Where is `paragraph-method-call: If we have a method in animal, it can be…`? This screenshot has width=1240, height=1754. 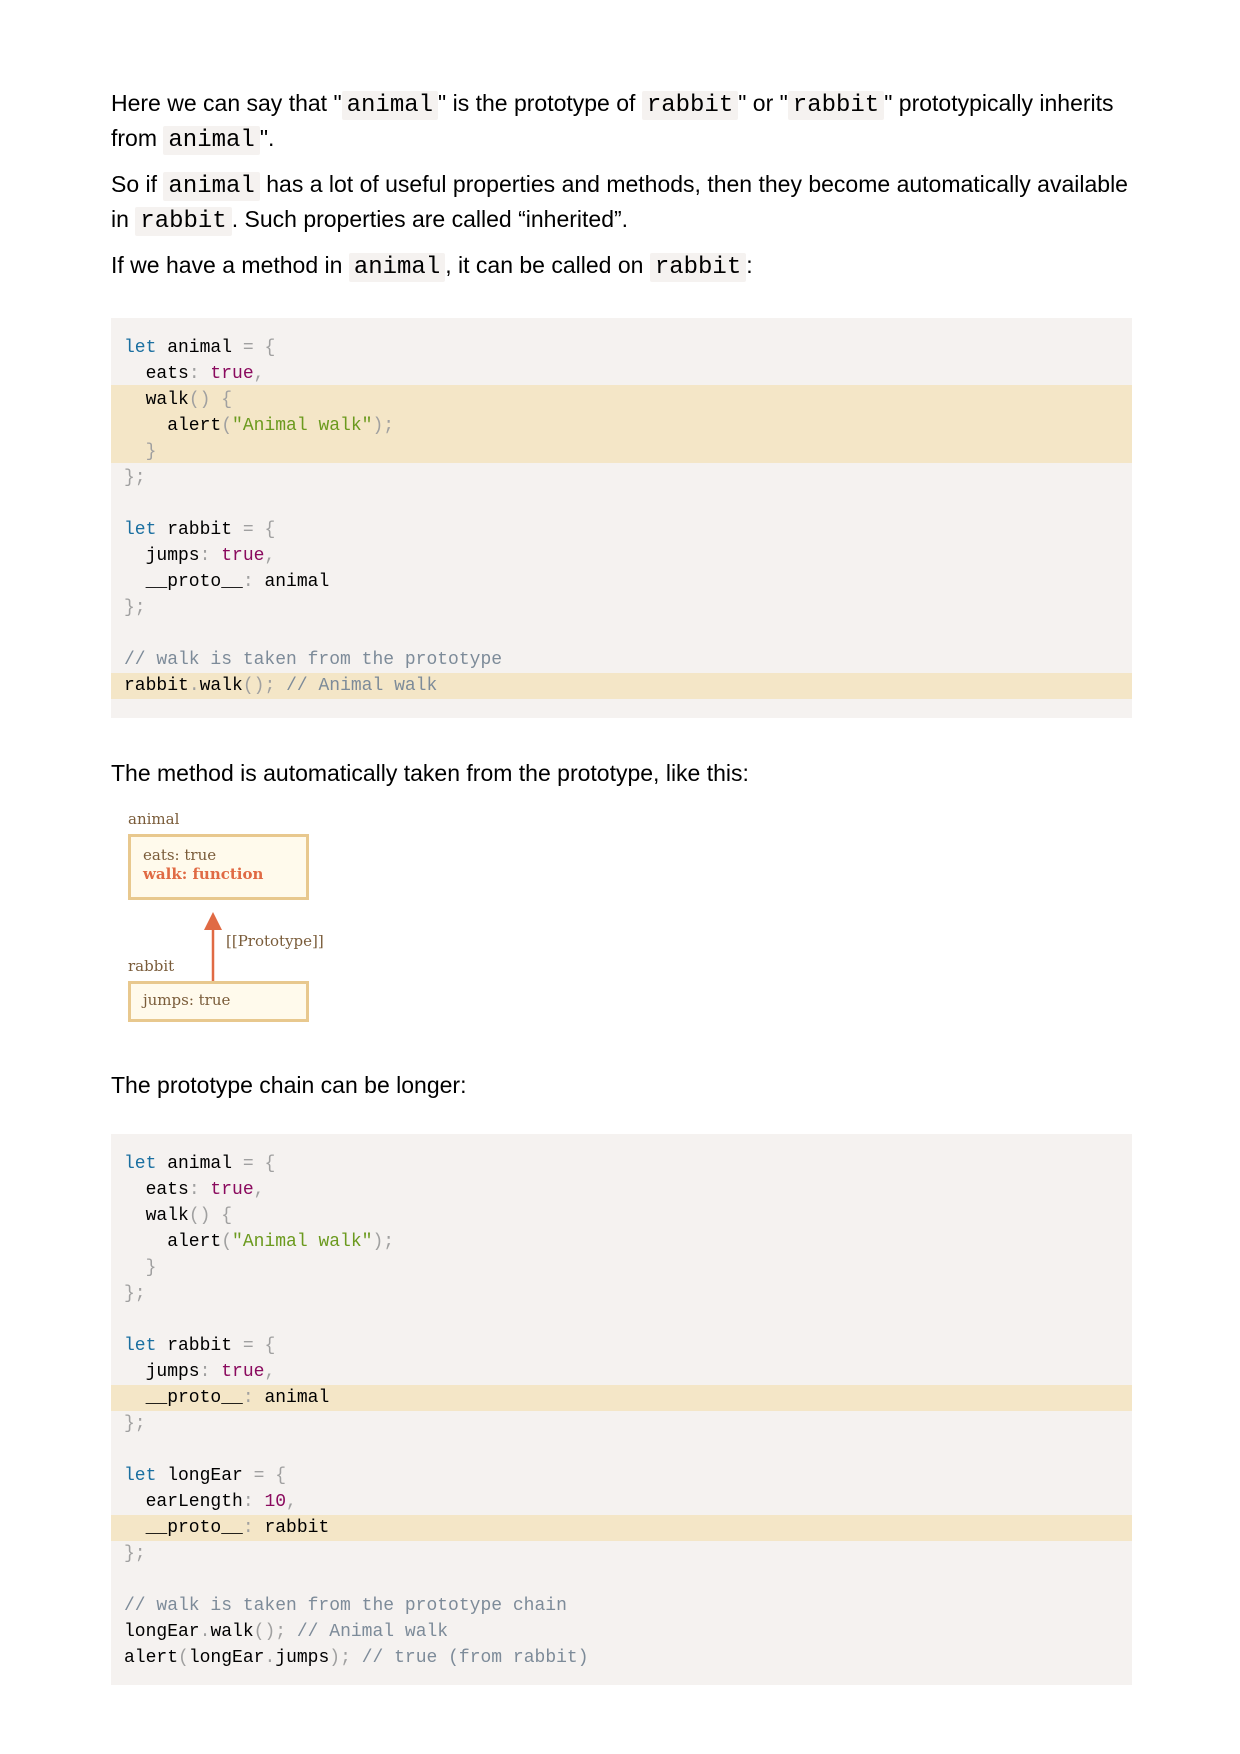 paragraph-method-call: If we have a method in animal, it can be… is located at coordinates (621, 266).